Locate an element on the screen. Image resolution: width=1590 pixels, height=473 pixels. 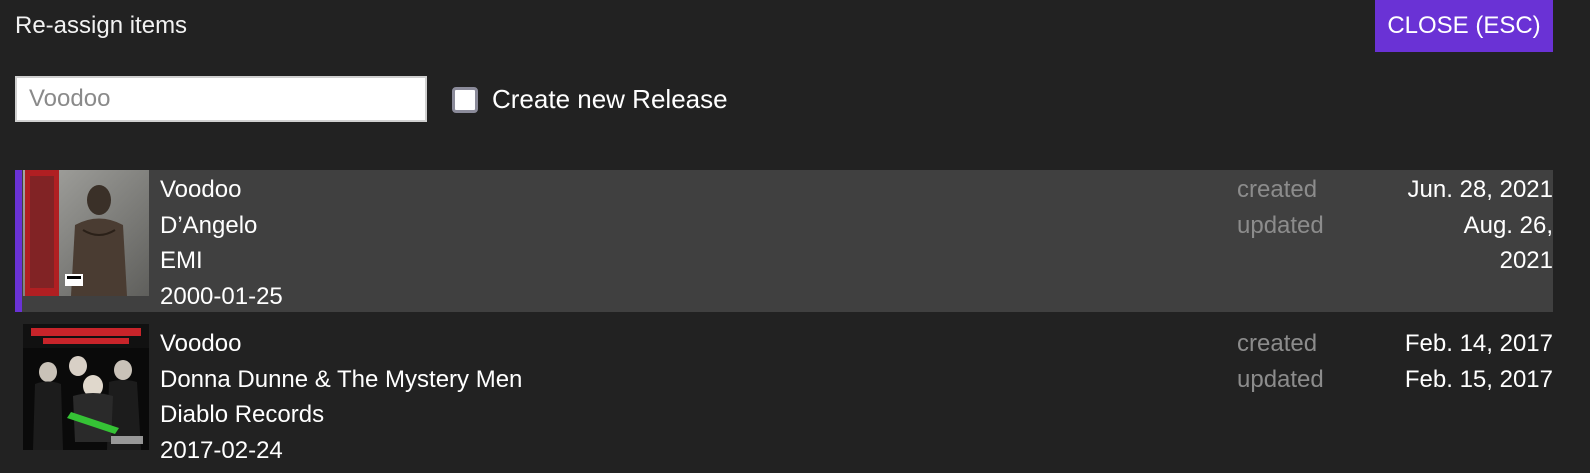
release-label: EMI is located at coordinates (181, 260).